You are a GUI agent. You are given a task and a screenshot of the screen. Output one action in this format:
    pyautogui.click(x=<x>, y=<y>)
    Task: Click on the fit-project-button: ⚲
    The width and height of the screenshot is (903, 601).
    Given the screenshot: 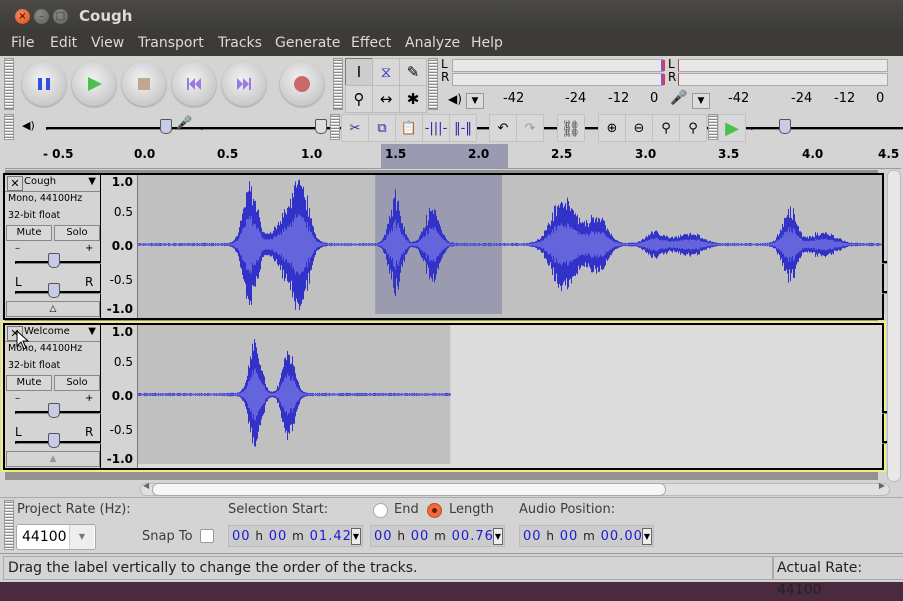 What is the action you would take?
    pyautogui.click(x=693, y=128)
    